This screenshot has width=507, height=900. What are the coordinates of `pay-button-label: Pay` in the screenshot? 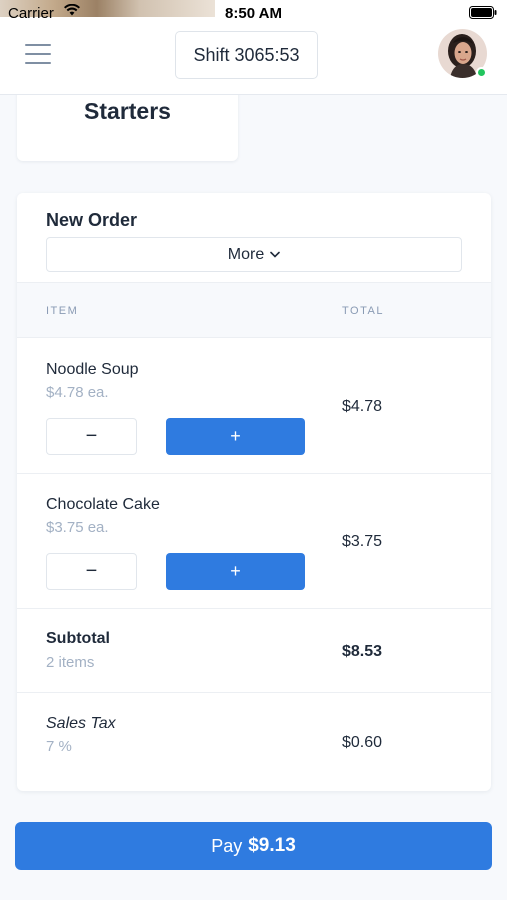 It's located at (227, 845).